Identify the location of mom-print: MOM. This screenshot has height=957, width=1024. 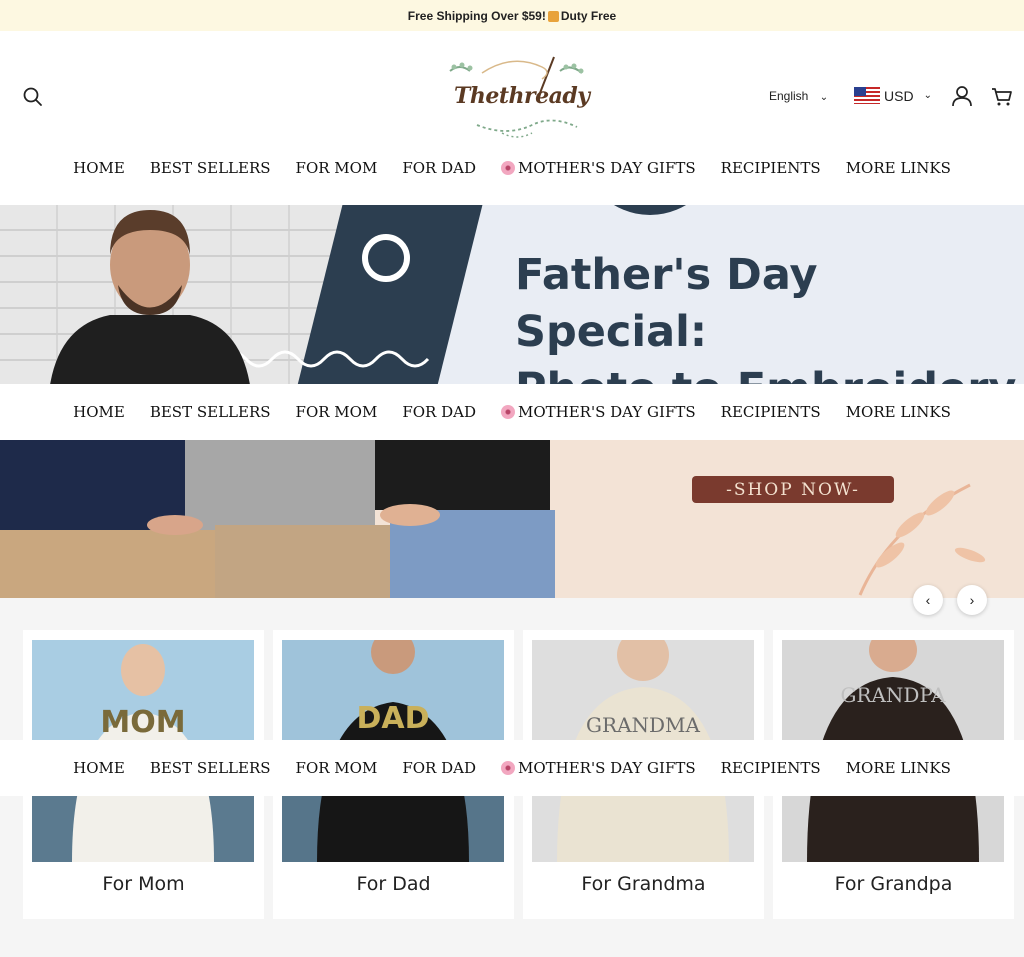
(142, 722).